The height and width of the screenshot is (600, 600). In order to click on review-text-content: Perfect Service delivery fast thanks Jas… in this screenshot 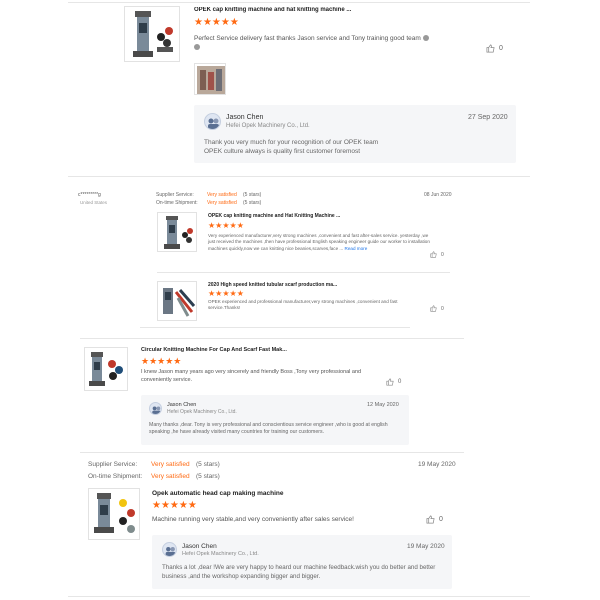, I will do `click(307, 38)`.